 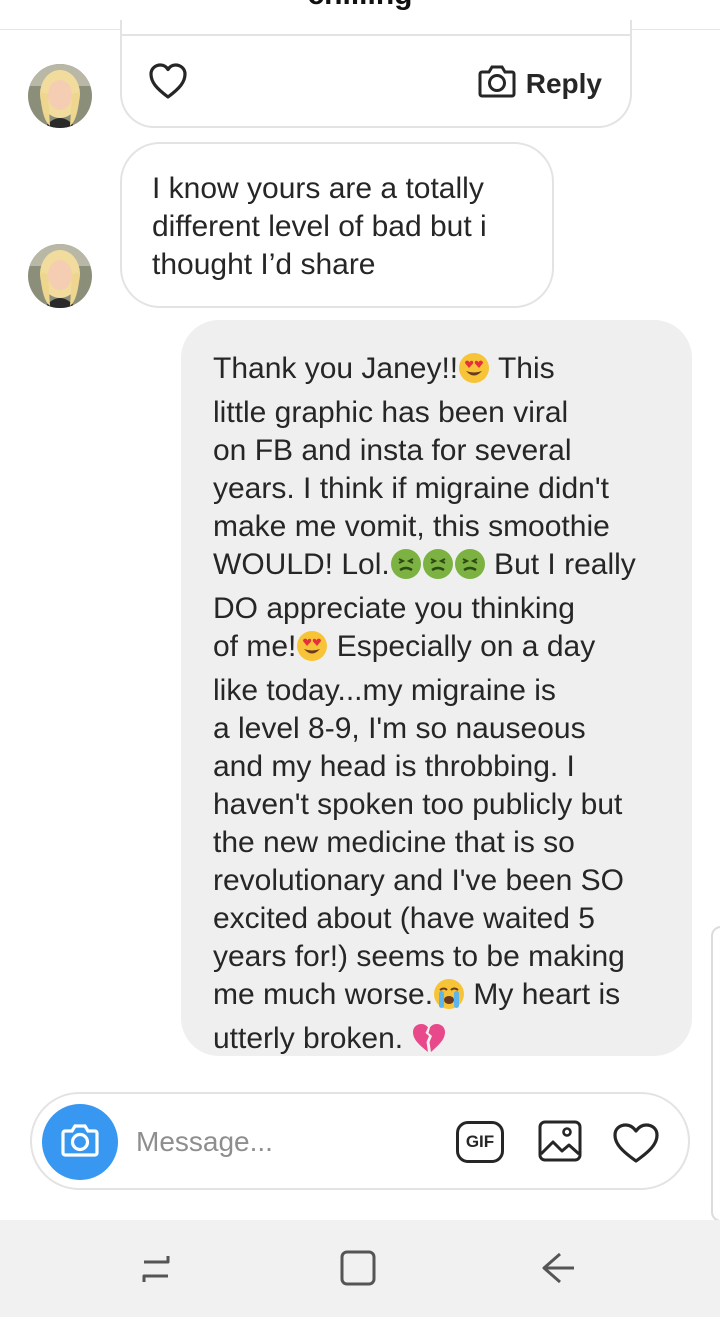 I want to click on message-line: haven't spoken too publicly but, so click(x=418, y=804).